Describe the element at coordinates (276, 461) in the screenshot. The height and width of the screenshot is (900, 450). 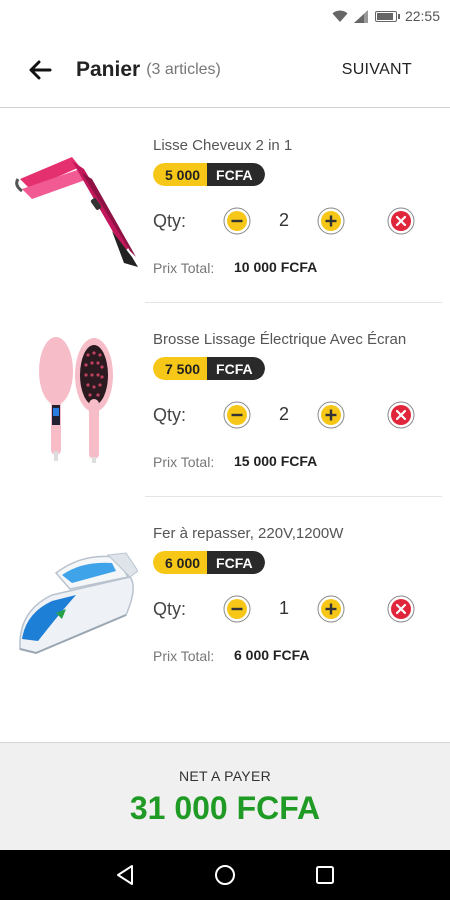
I see `total-value: 15 000 FCFA` at that location.